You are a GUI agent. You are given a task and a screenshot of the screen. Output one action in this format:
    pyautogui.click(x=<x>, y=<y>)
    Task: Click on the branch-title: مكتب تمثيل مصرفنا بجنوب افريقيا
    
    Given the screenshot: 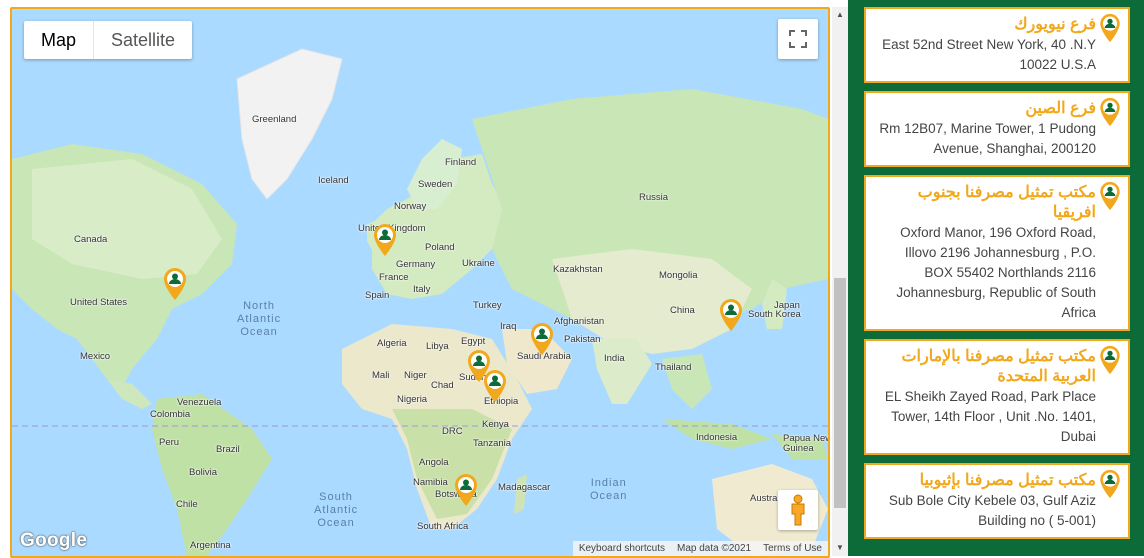 What is the action you would take?
    pyautogui.click(x=1006, y=202)
    